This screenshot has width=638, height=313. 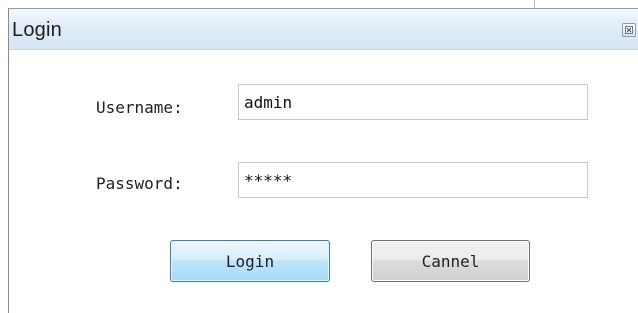 What do you see at coordinates (534, 4) in the screenshot?
I see `background-divider` at bounding box center [534, 4].